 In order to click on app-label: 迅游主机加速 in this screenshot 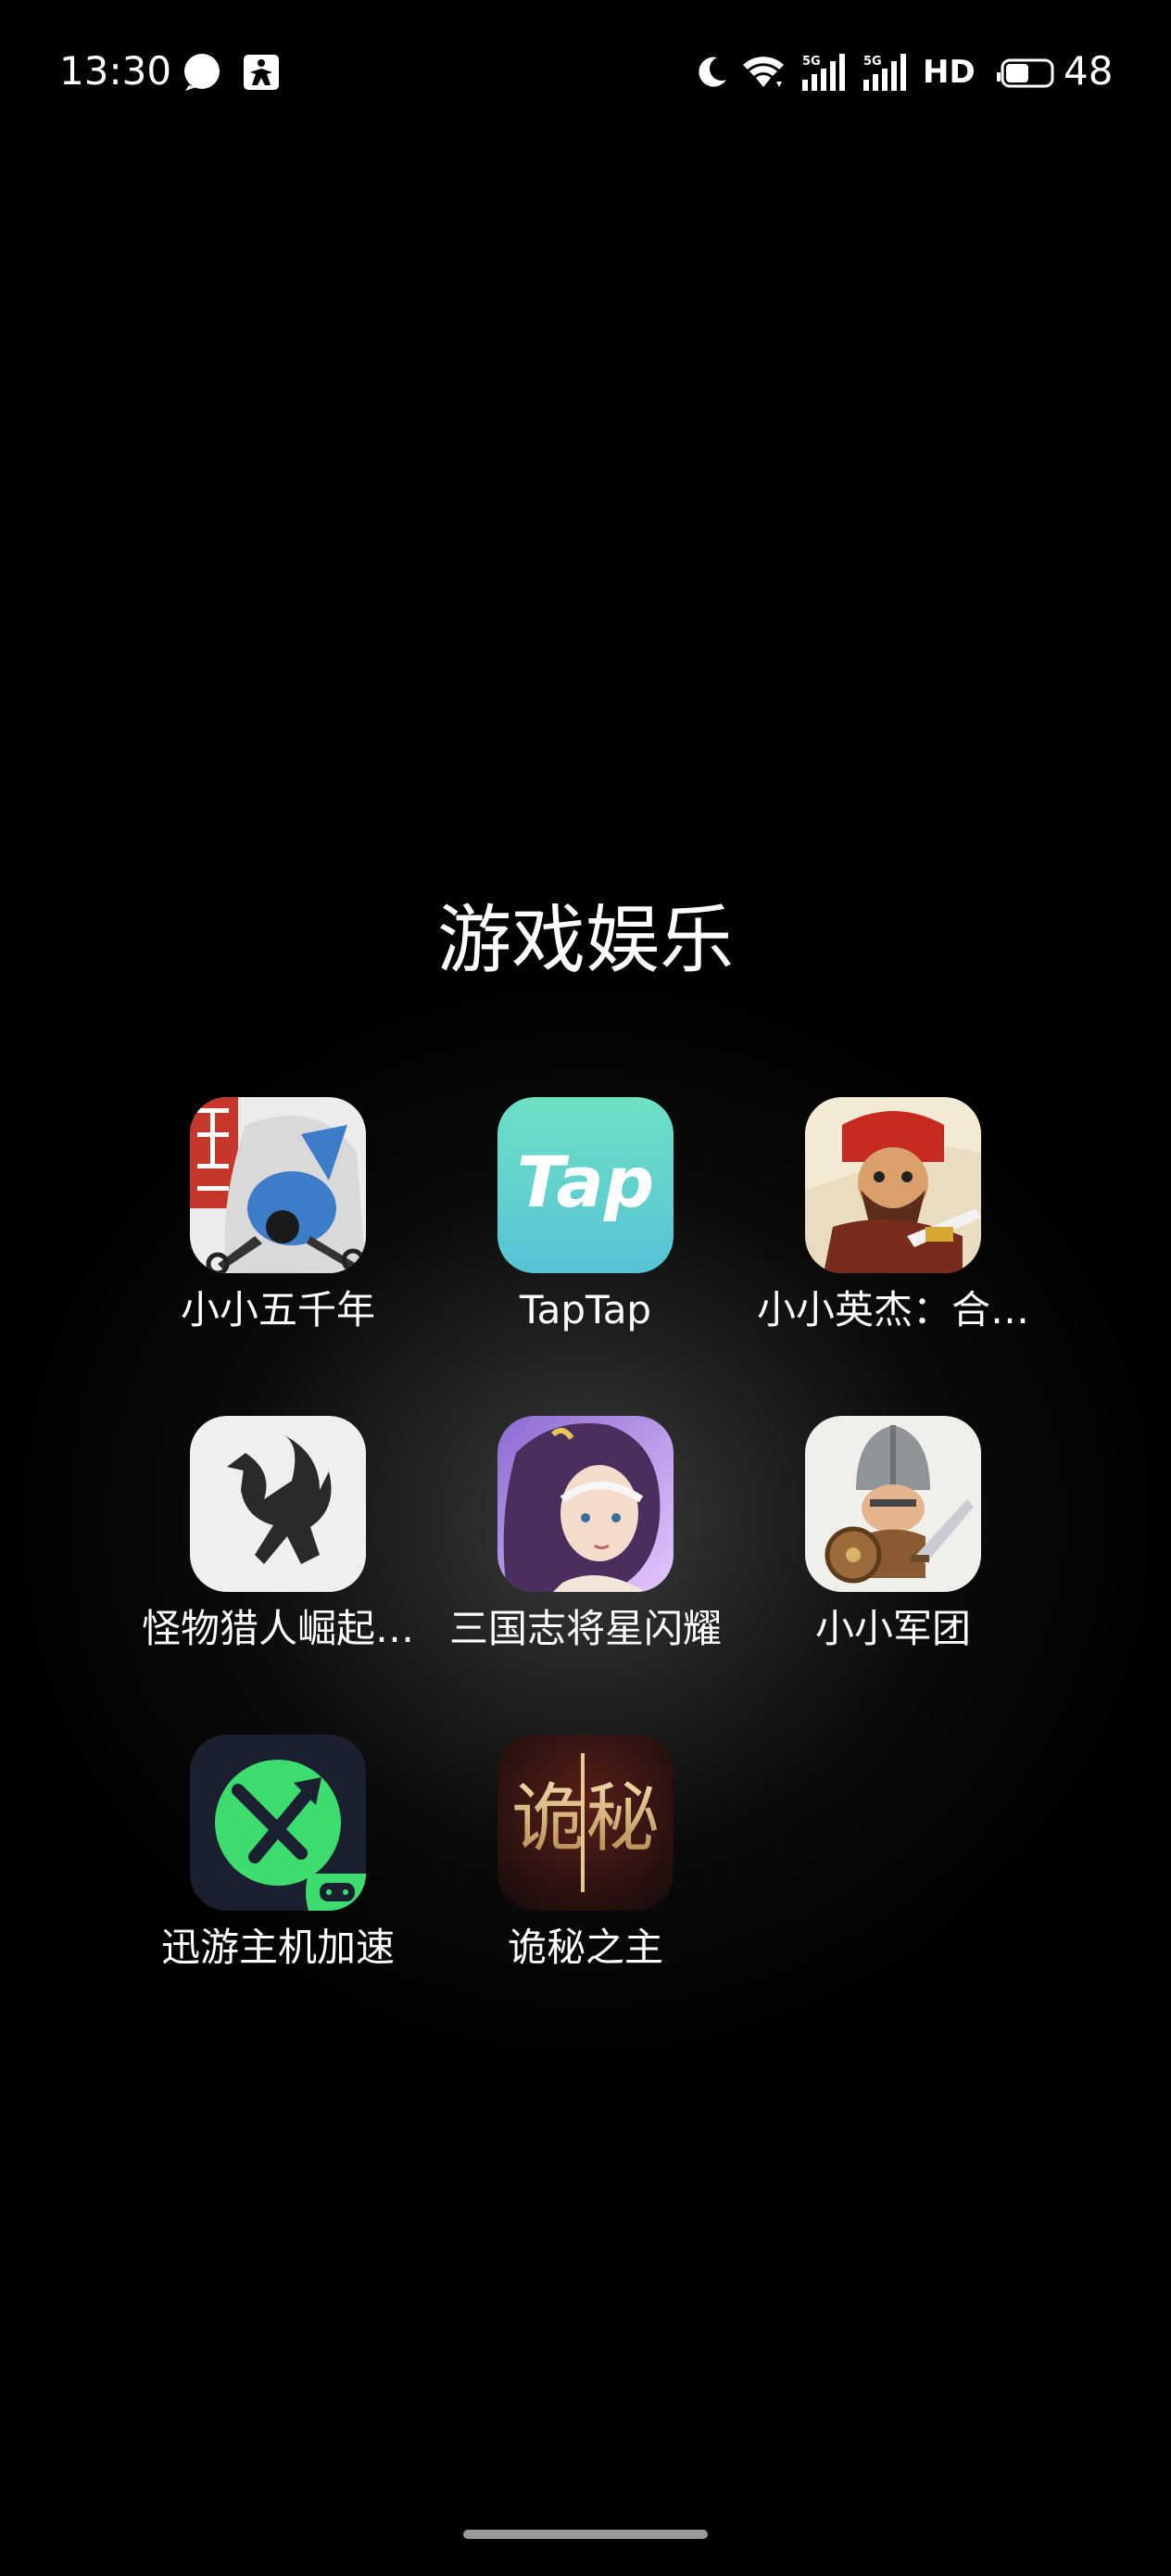, I will do `click(278, 1948)`.